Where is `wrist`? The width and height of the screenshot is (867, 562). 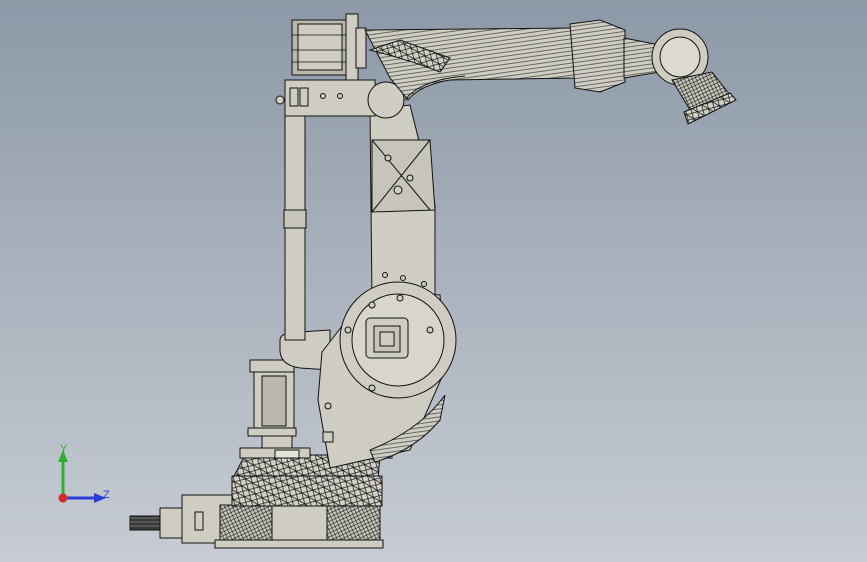 wrist is located at coordinates (694, 76).